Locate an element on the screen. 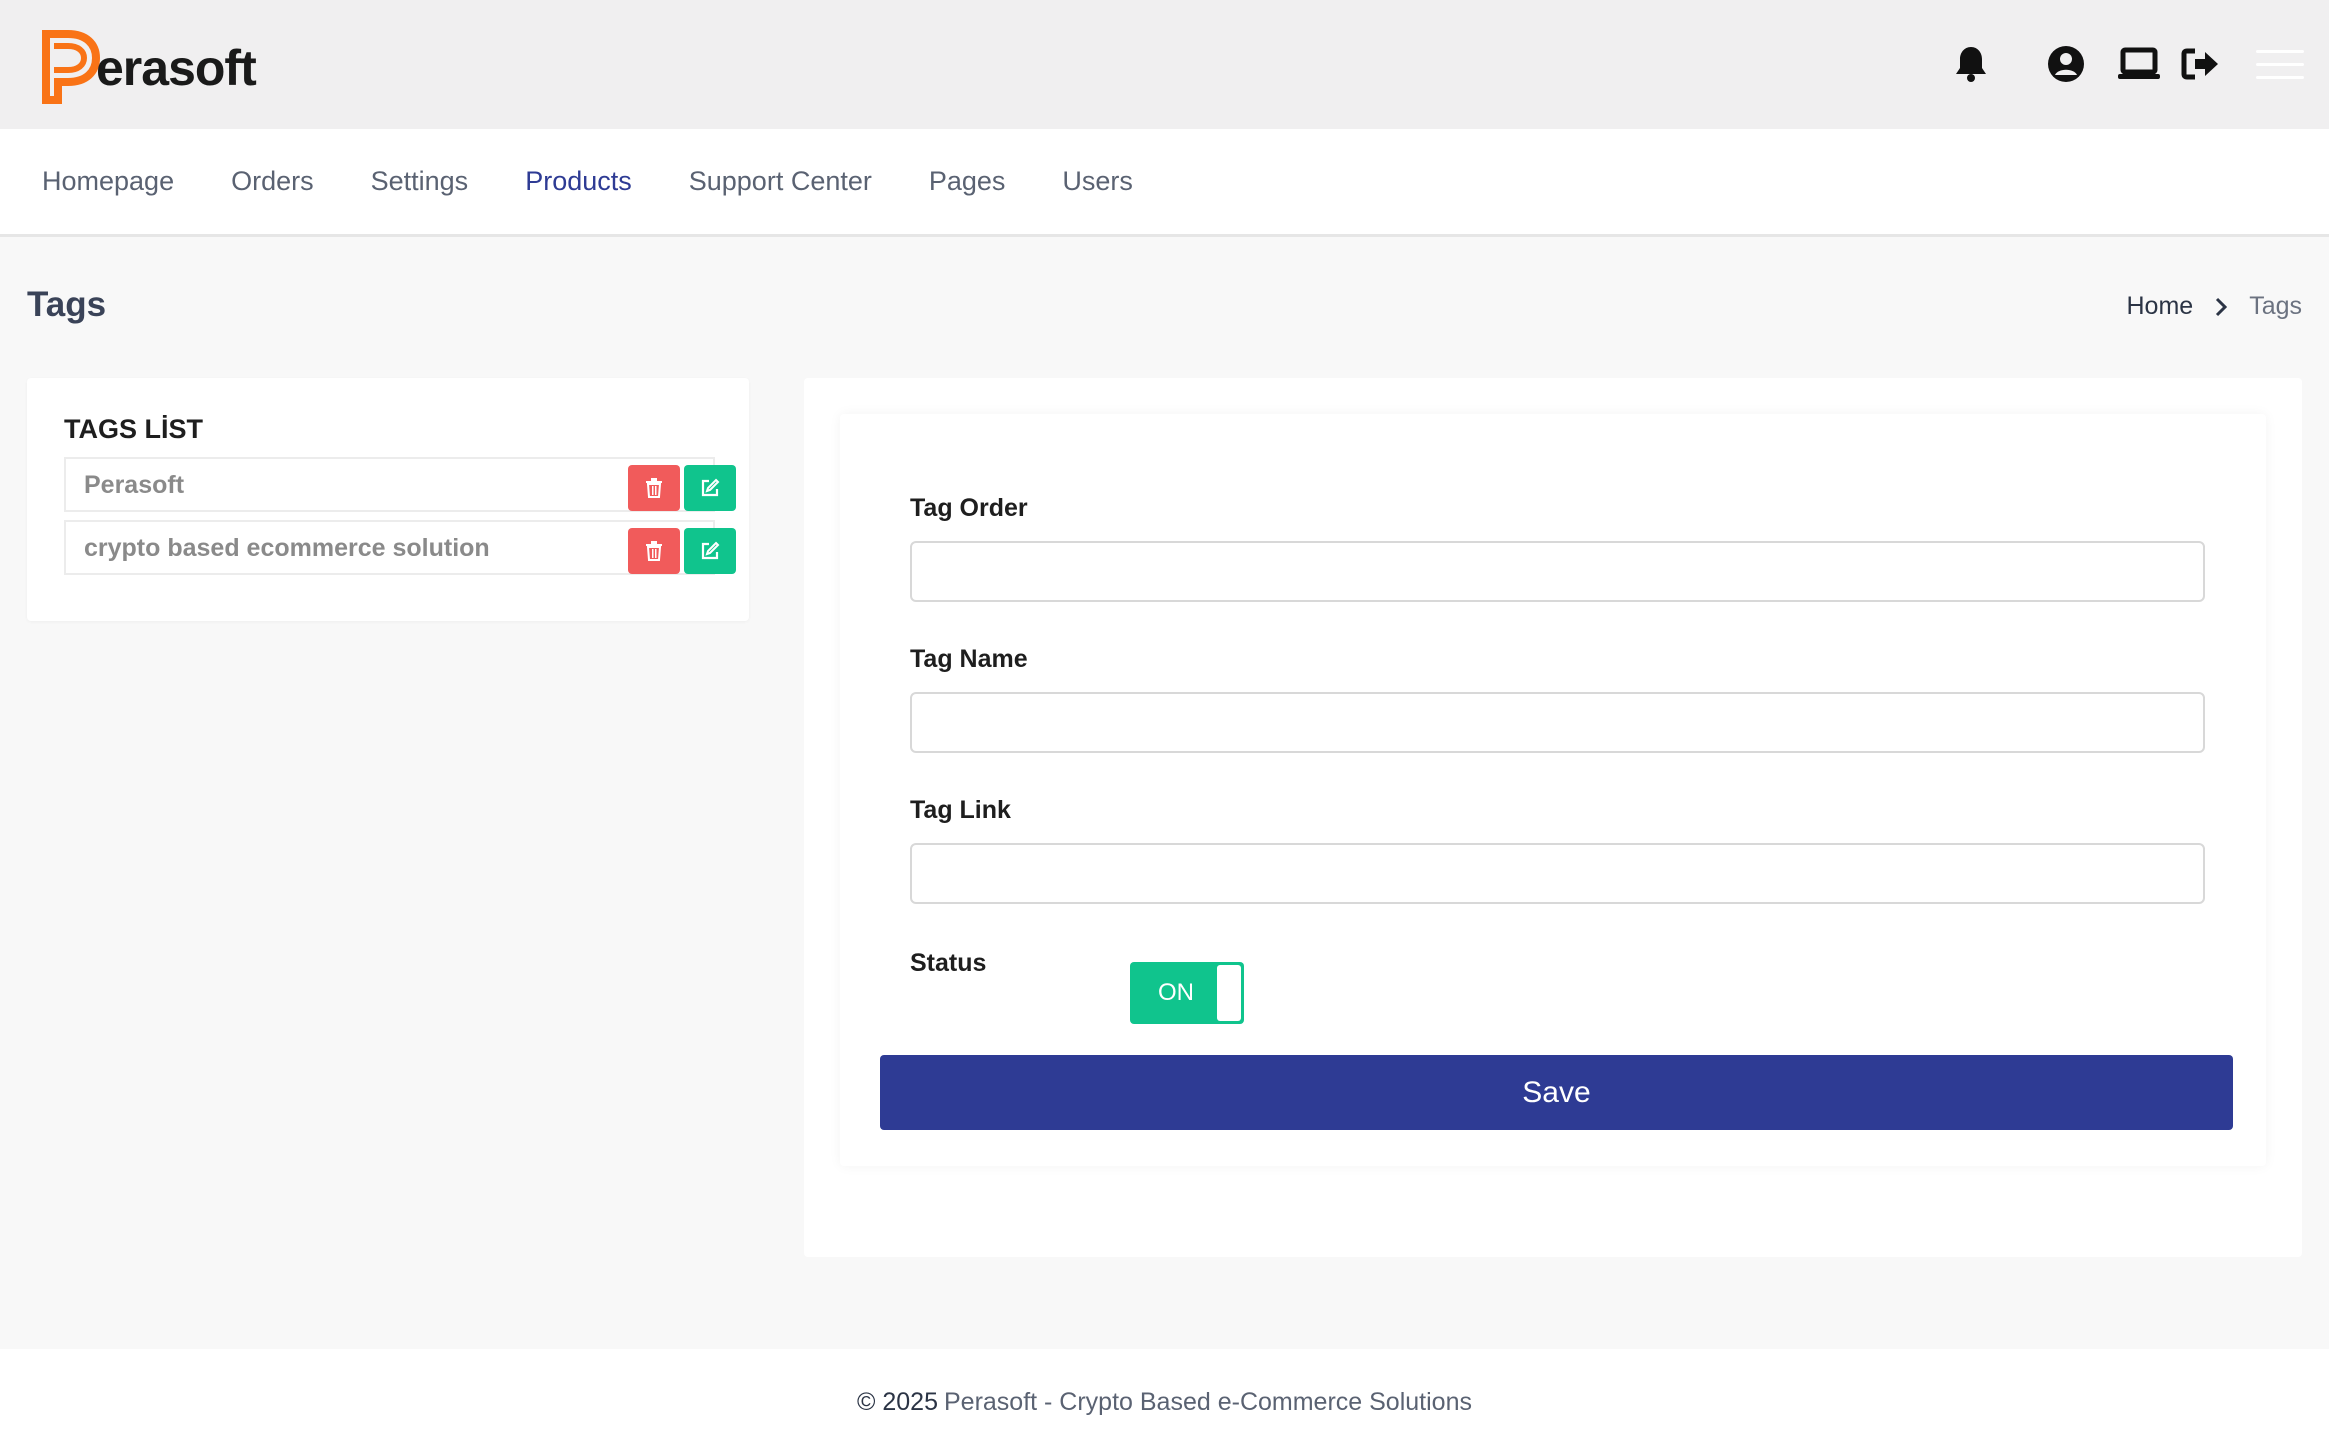  footer-copyright: © 2025 is located at coordinates (897, 1402).